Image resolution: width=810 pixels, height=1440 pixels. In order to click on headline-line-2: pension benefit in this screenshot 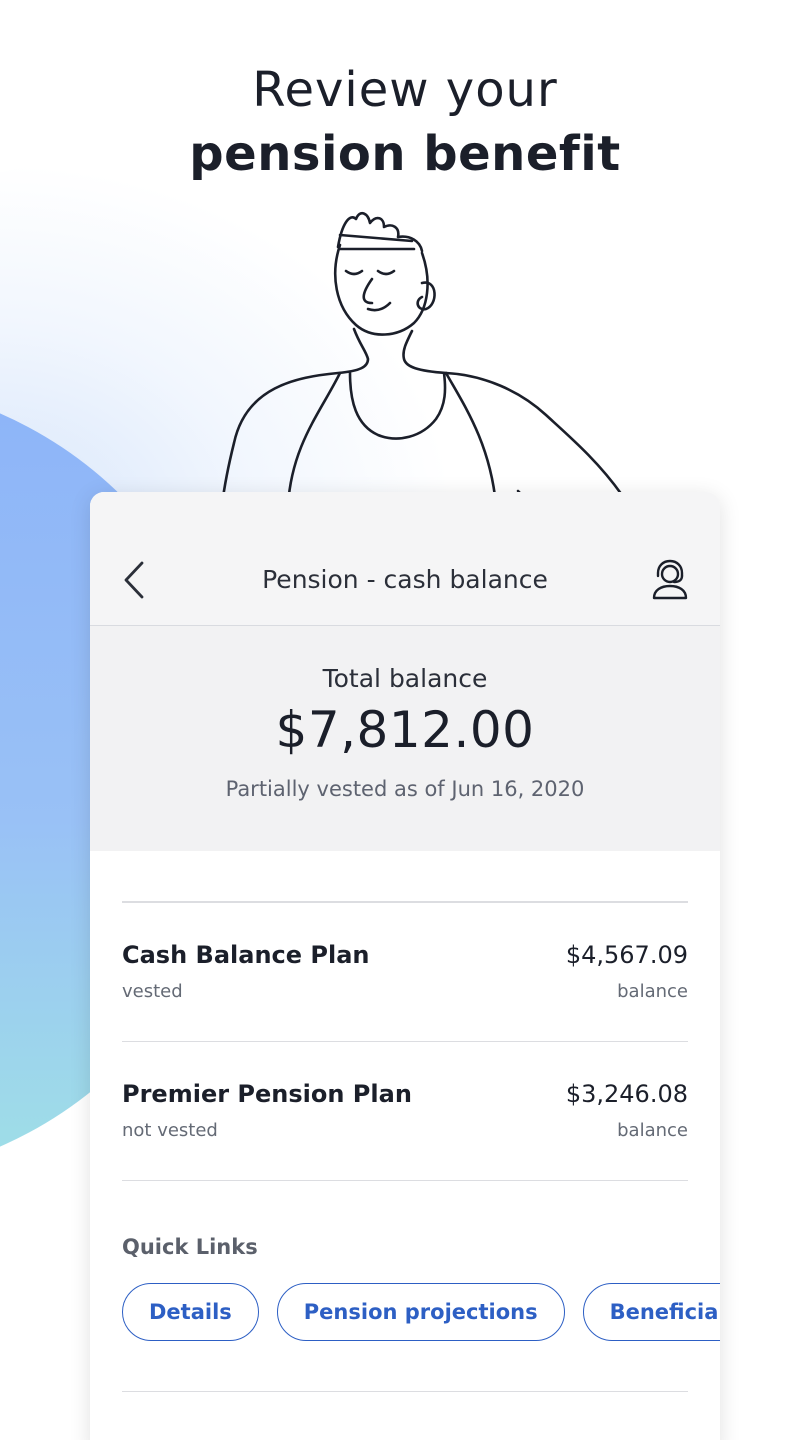, I will do `click(405, 154)`.